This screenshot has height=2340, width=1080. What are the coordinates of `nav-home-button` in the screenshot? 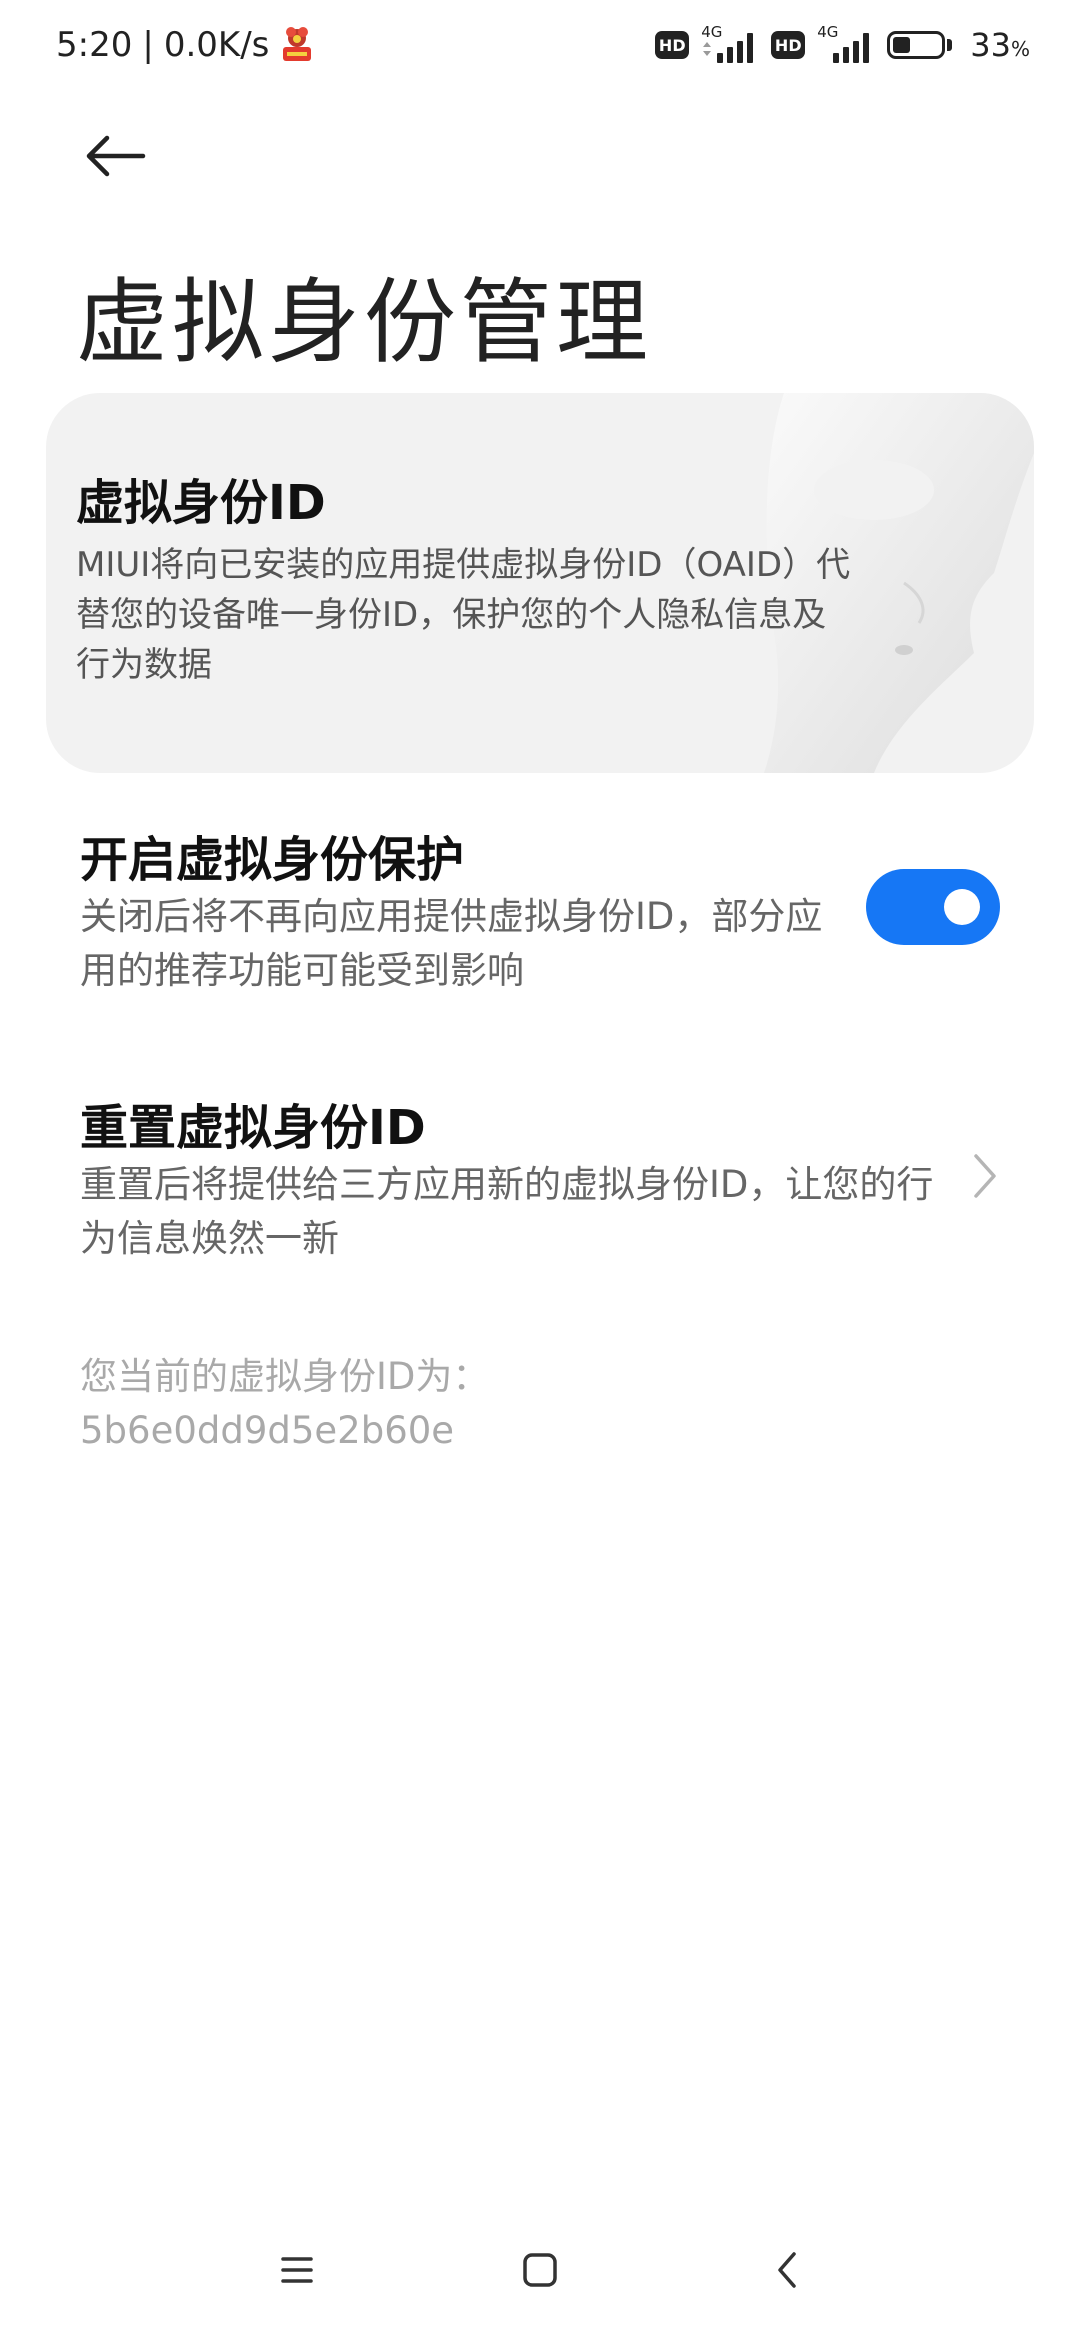 It's located at (540, 2270).